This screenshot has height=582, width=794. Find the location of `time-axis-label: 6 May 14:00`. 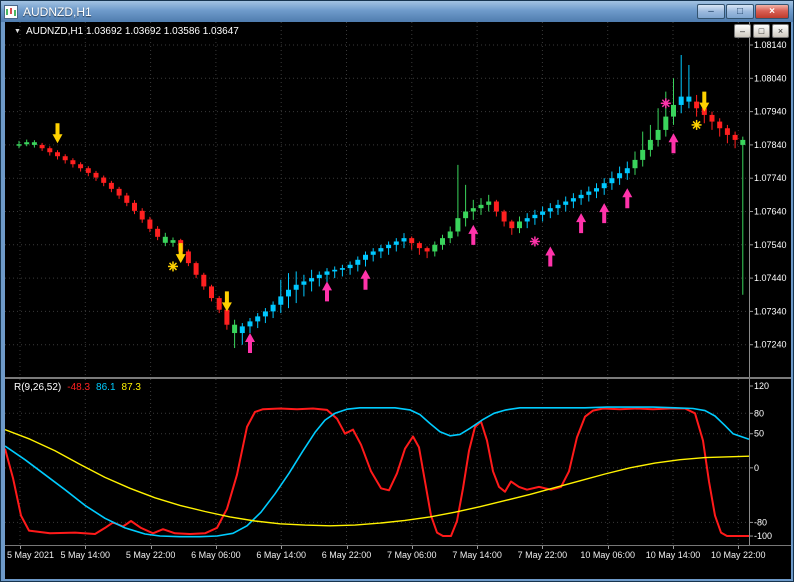

time-axis-label: 6 May 14:00 is located at coordinates (281, 555).